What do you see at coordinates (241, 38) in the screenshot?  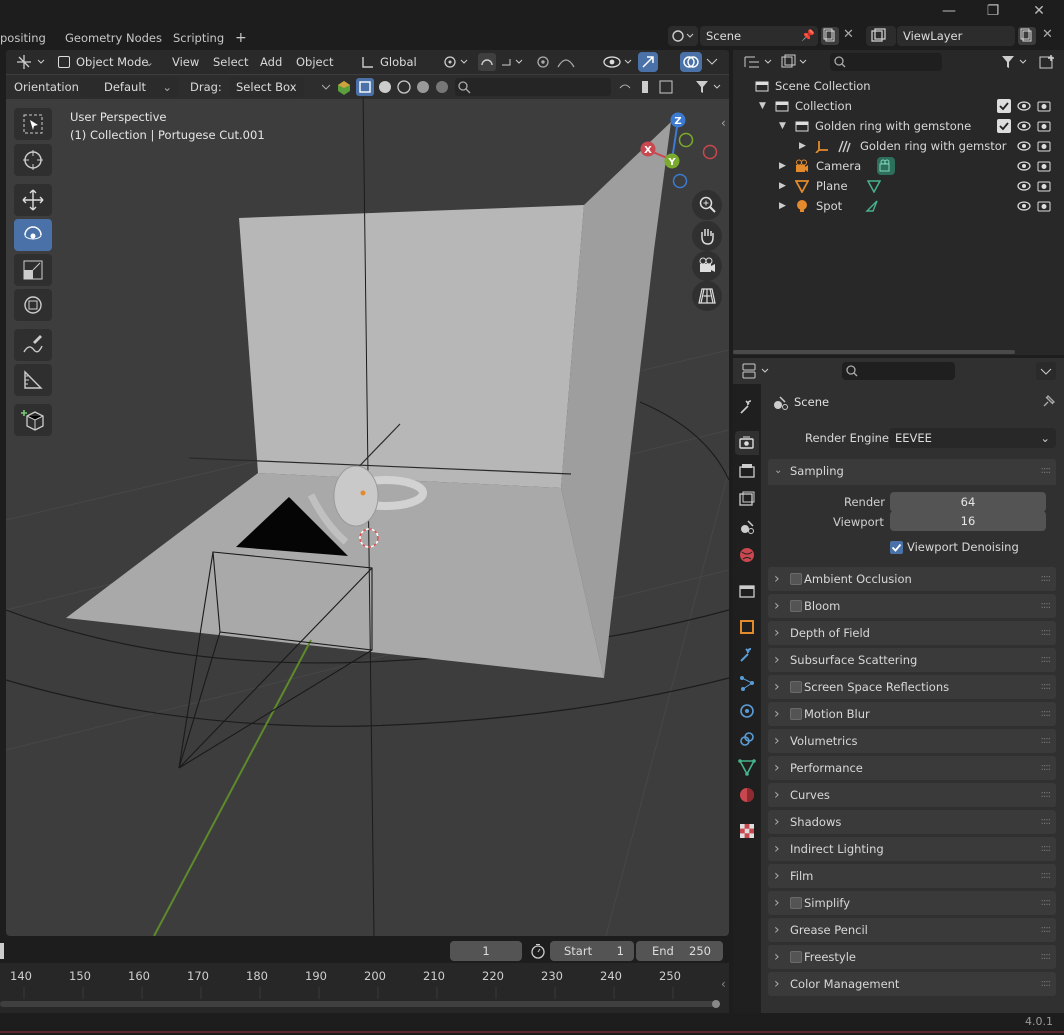 I see `add-workspace-button: +` at bounding box center [241, 38].